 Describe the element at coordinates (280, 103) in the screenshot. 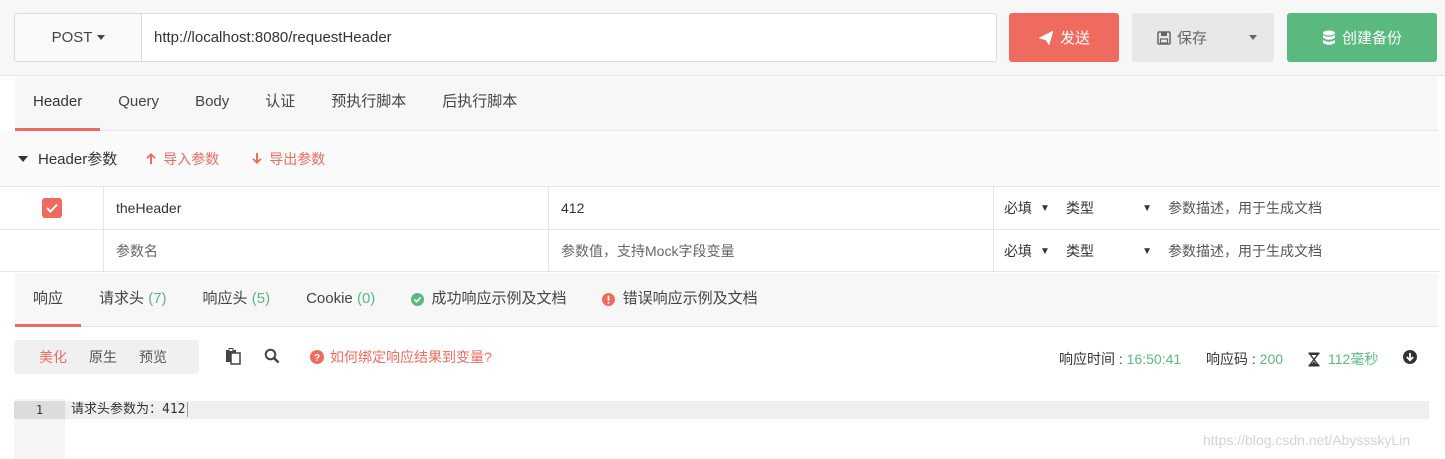

I see `tab-auth: 认证` at that location.